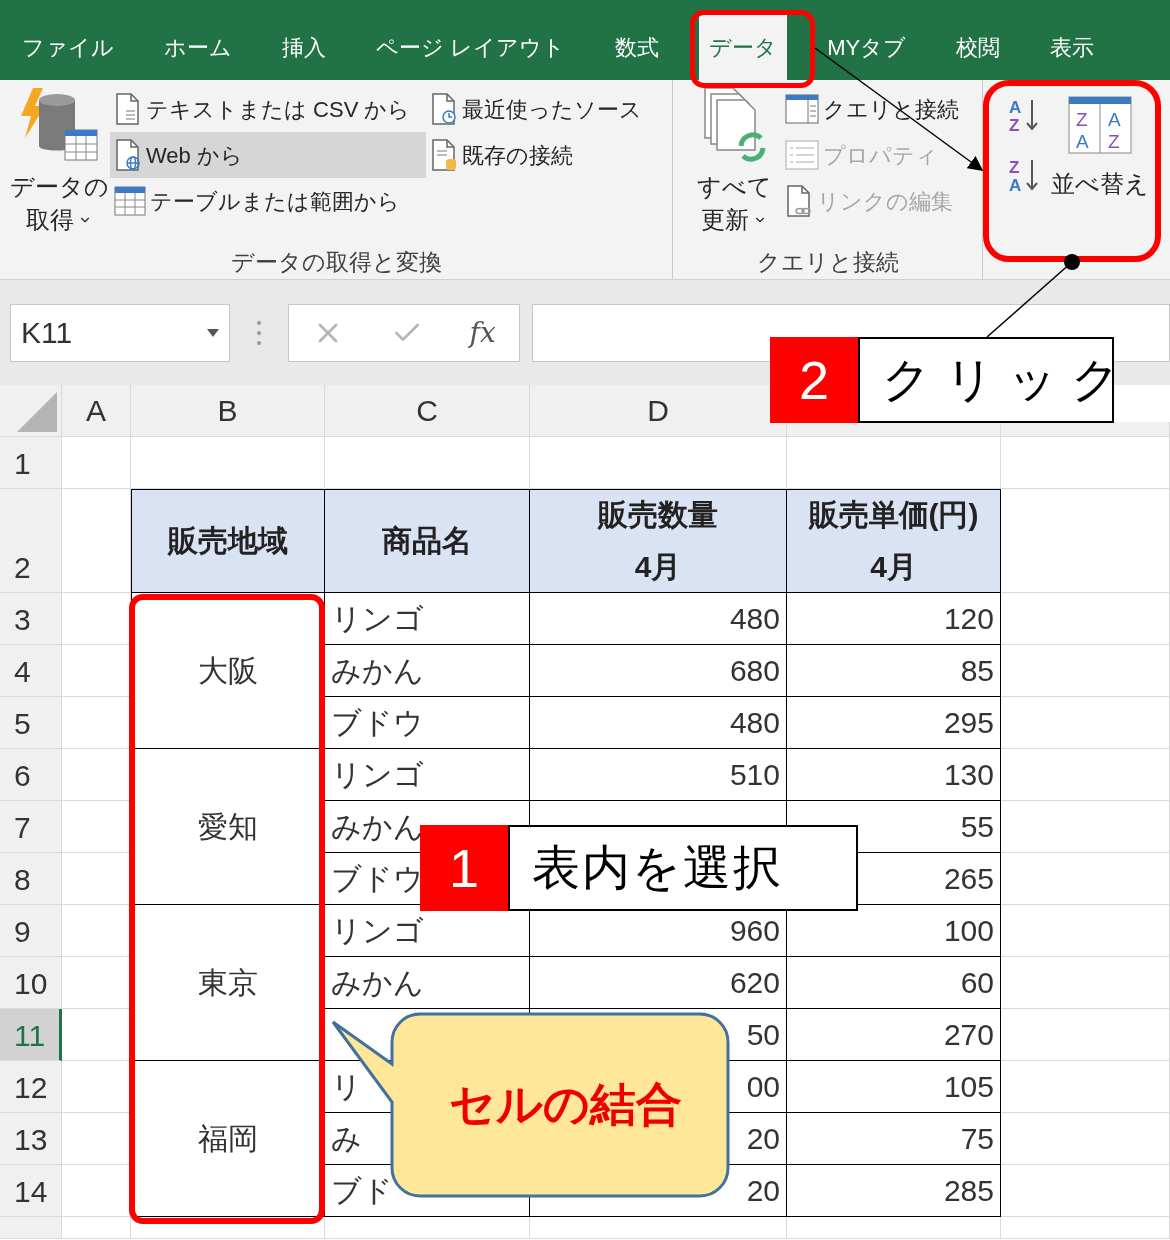  What do you see at coordinates (894, 1139) in the screenshot?
I see `table-cell: 75` at bounding box center [894, 1139].